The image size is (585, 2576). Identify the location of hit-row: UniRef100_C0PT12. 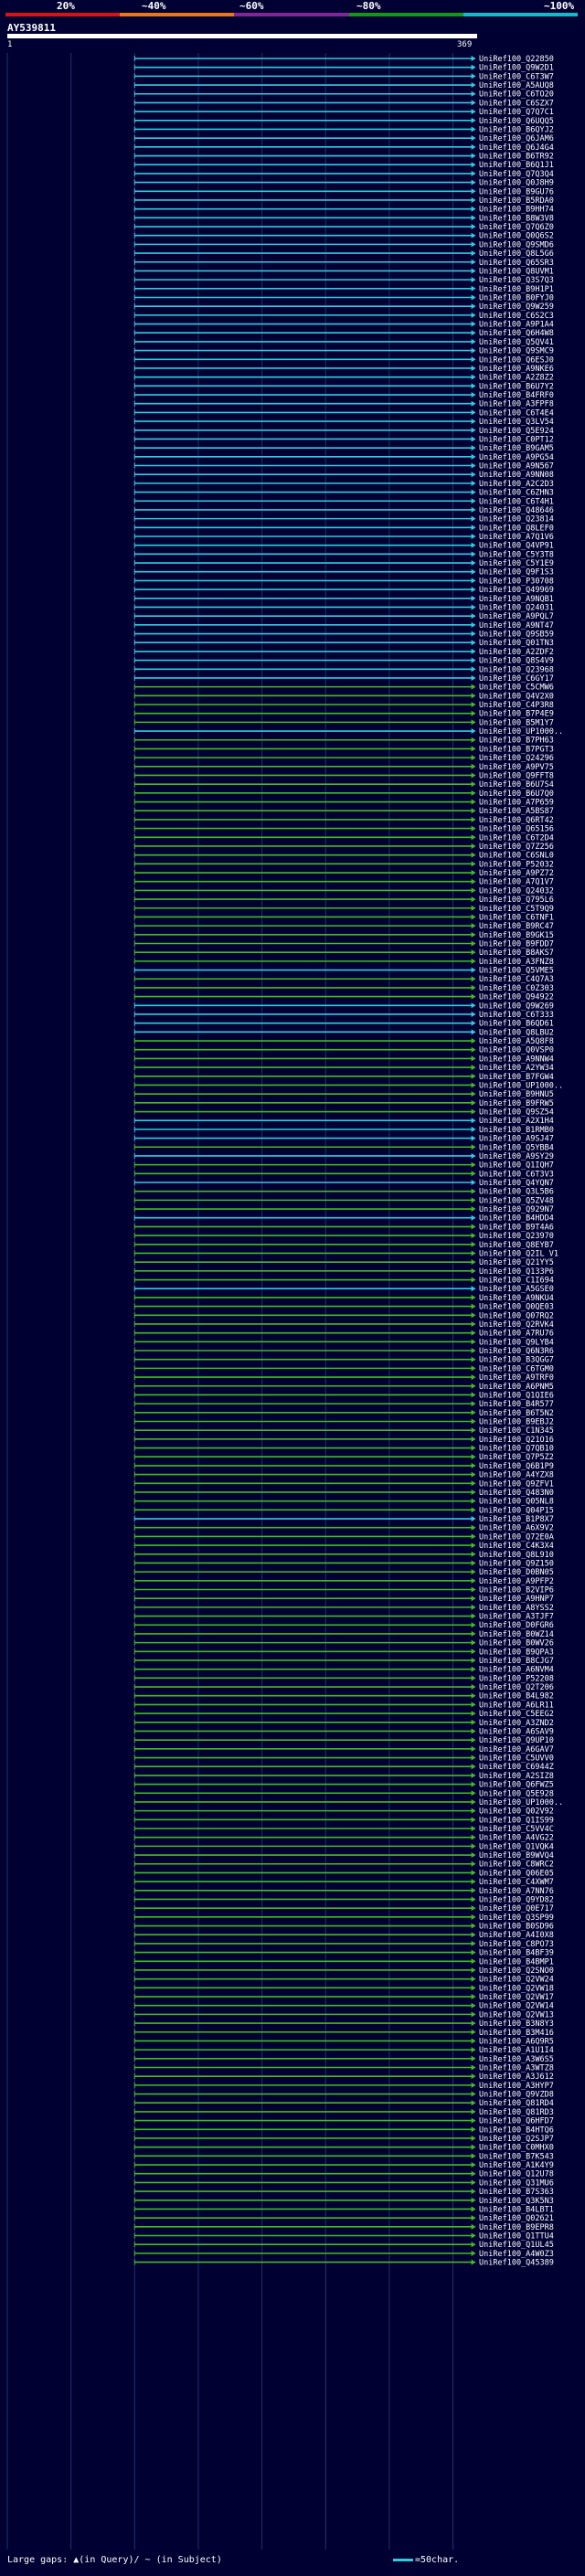
(343, 439).